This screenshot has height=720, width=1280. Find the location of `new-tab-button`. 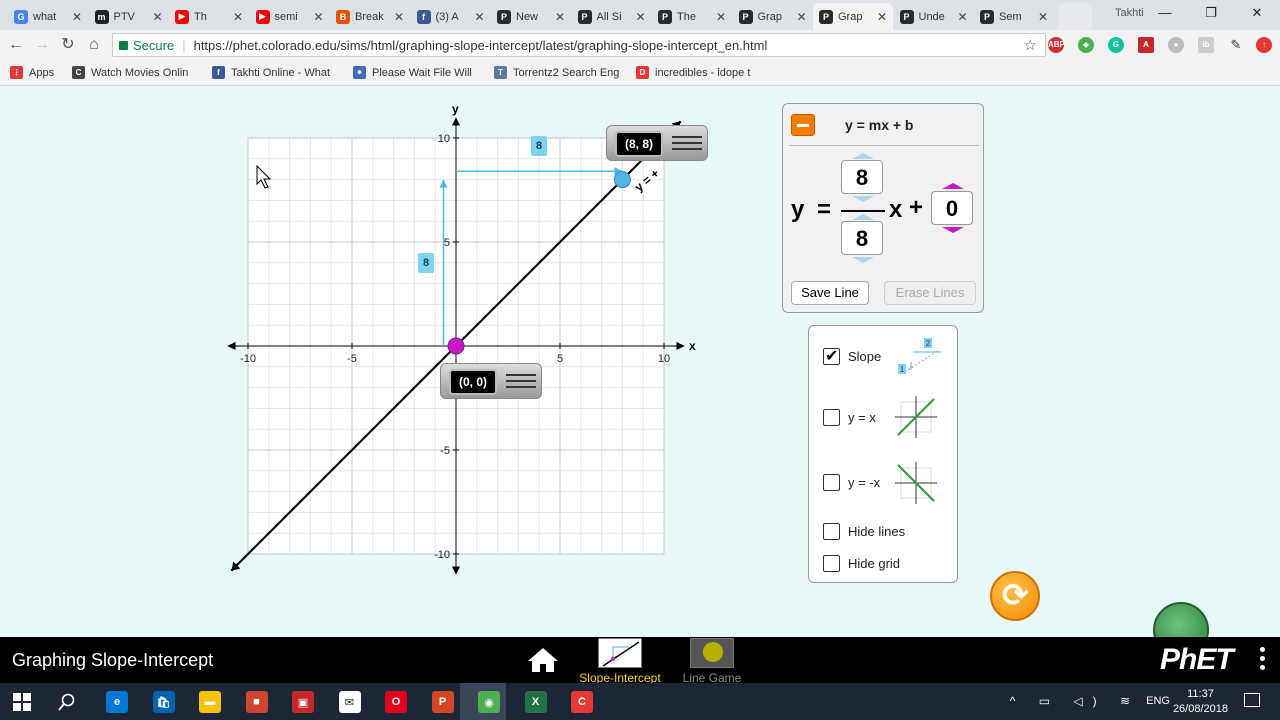

new-tab-button is located at coordinates (1075, 16).